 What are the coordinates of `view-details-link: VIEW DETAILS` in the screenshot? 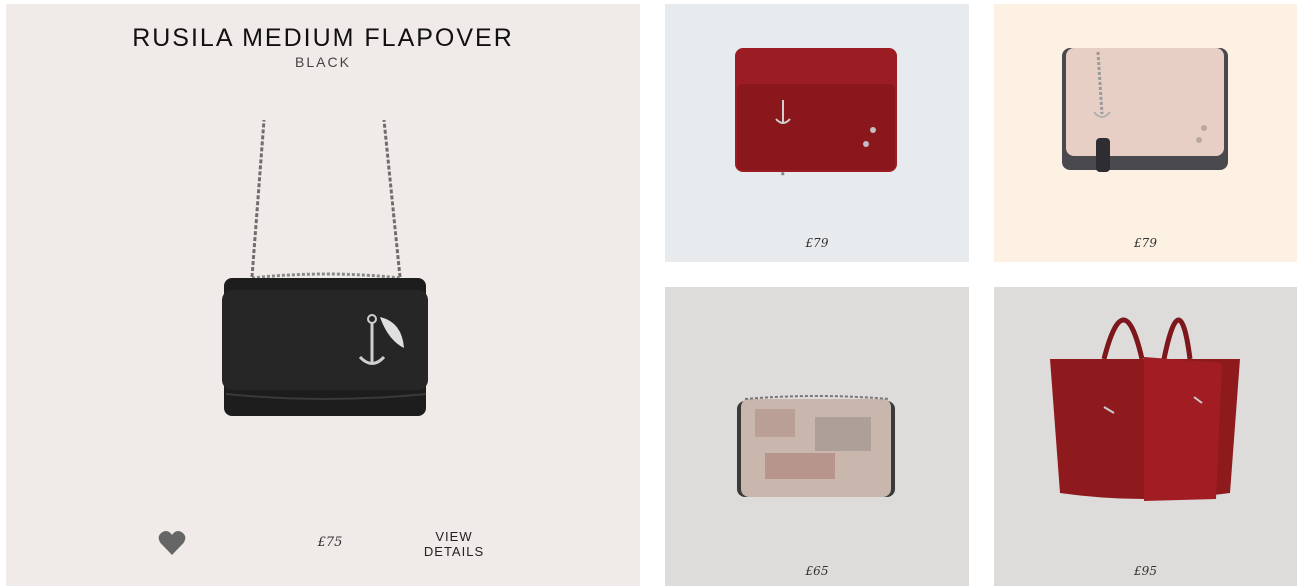 It's located at (454, 544).